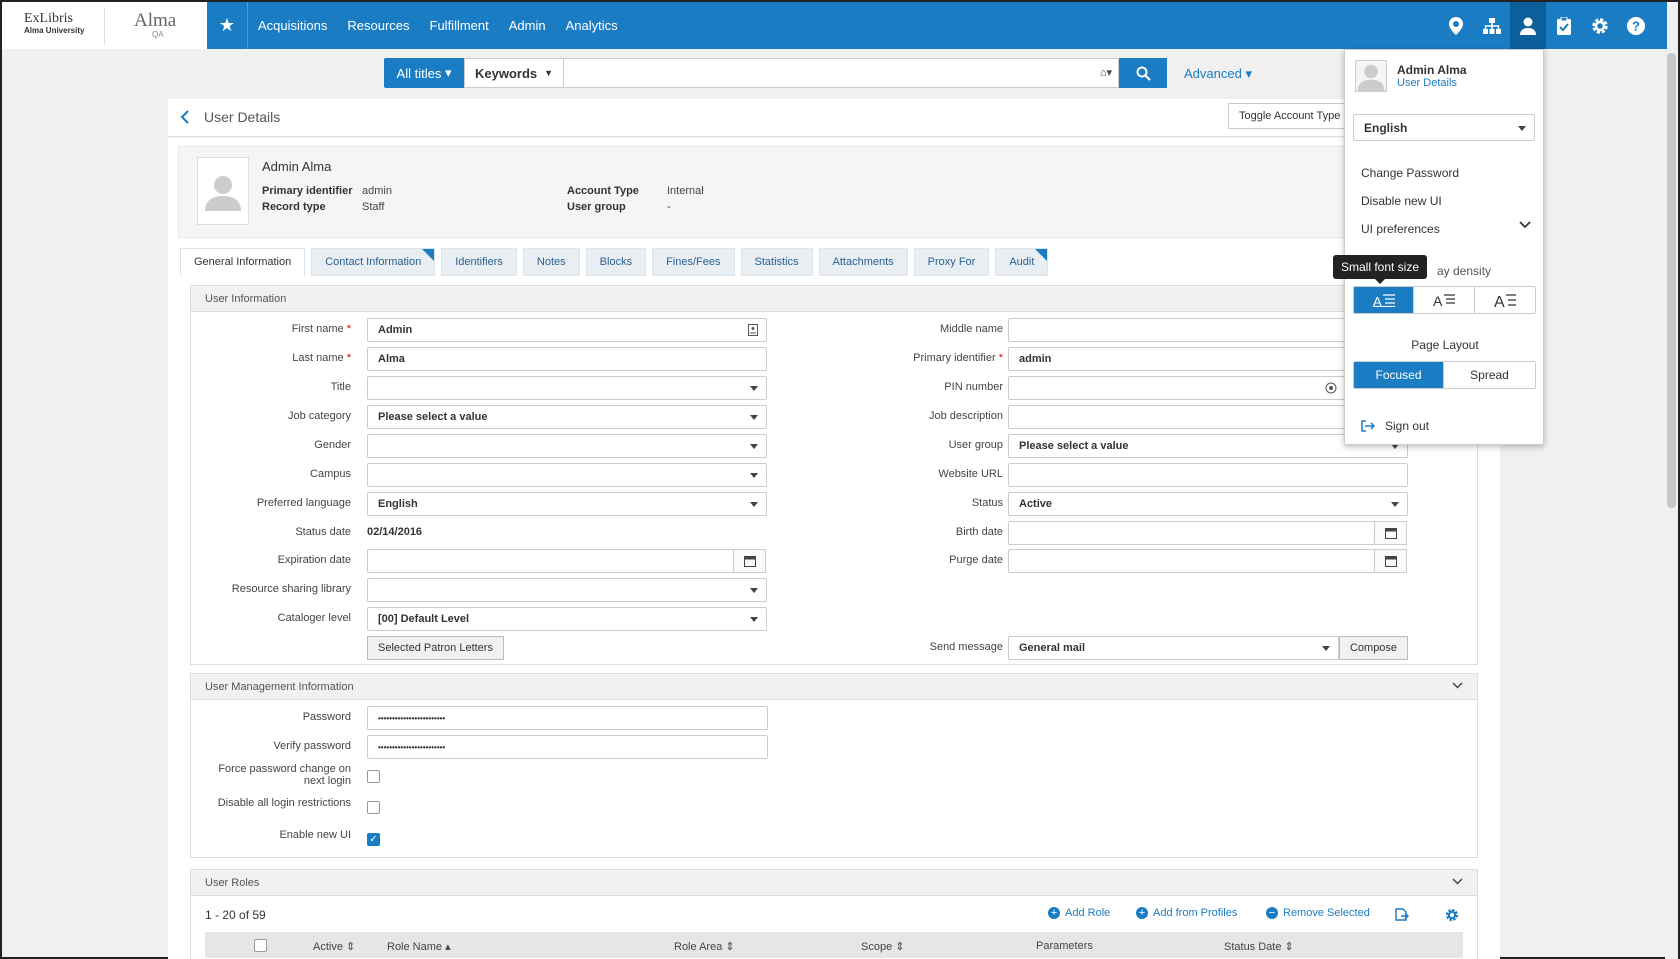 Image resolution: width=1680 pixels, height=959 pixels. I want to click on col-role-area: Role Area ⇕, so click(704, 946).